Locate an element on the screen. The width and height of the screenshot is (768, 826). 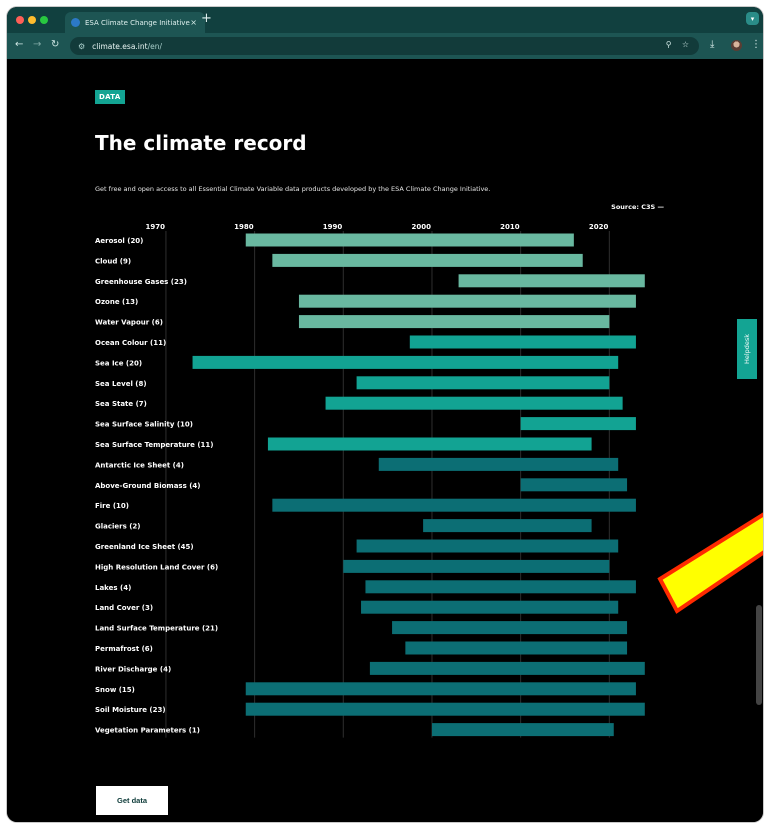
annotation-overlay is located at coordinates (710, 563).